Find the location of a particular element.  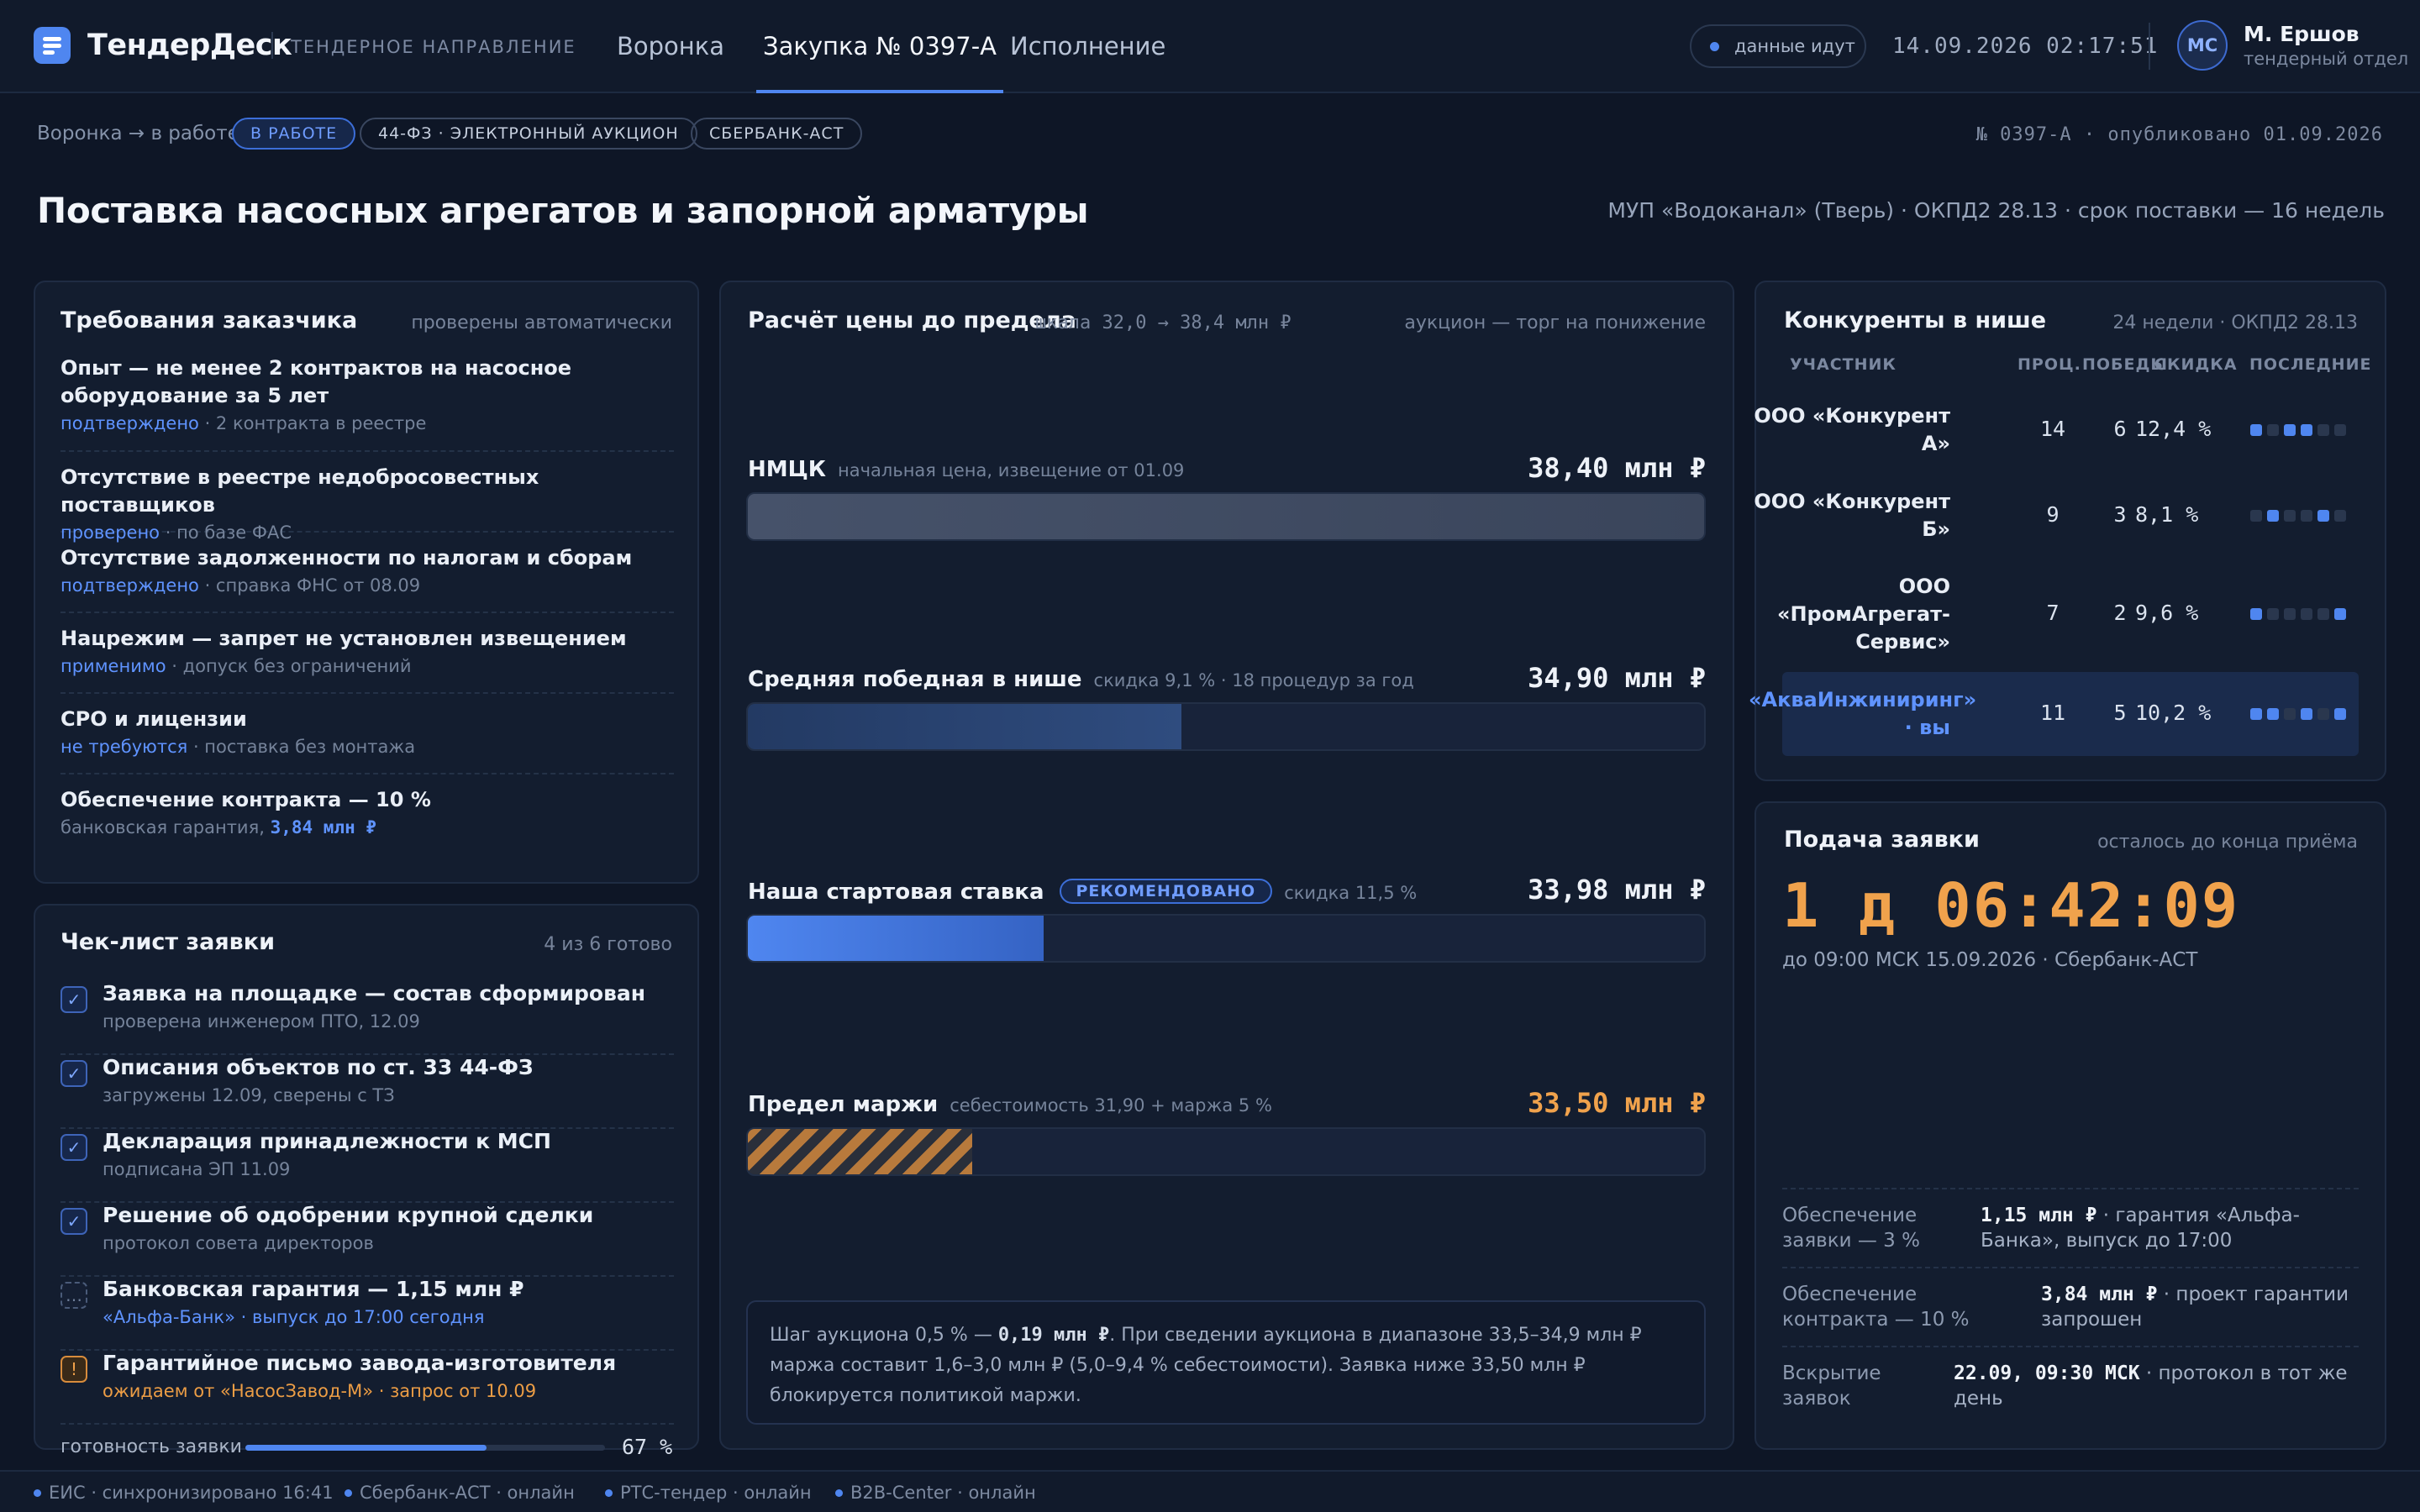

platform-badge: СБЕРБАНК-АСТ is located at coordinates (777, 134).